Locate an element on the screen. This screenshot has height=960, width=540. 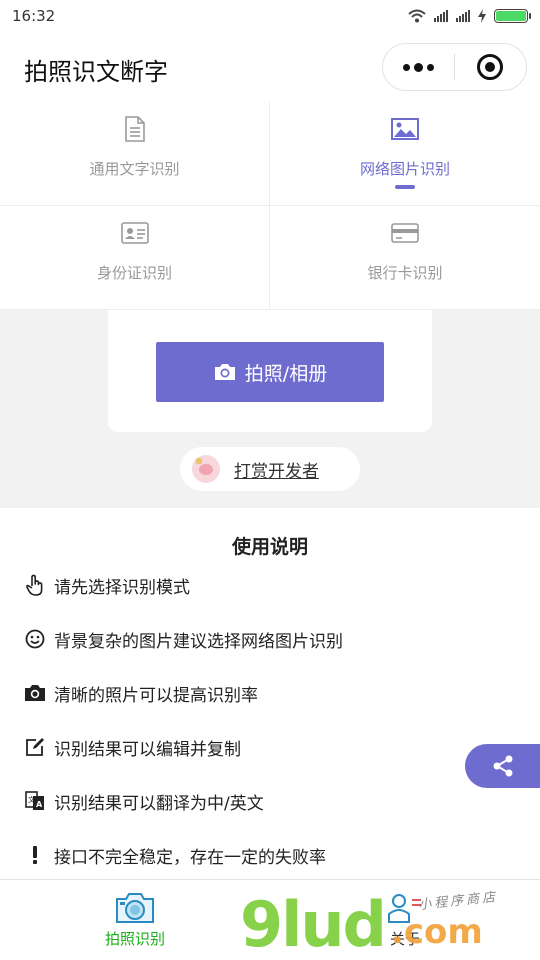
instruction-text: 接口不完全稳定，存在一定的失败率 is located at coordinates (190, 857).